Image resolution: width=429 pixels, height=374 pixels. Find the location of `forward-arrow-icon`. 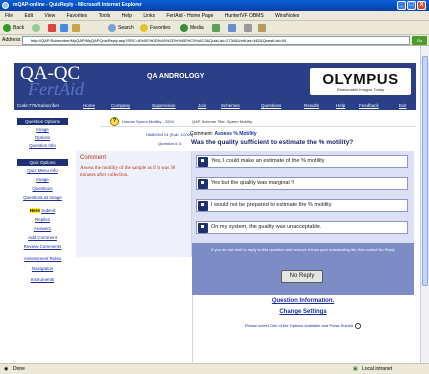

forward-arrow-icon is located at coordinates (36, 27).